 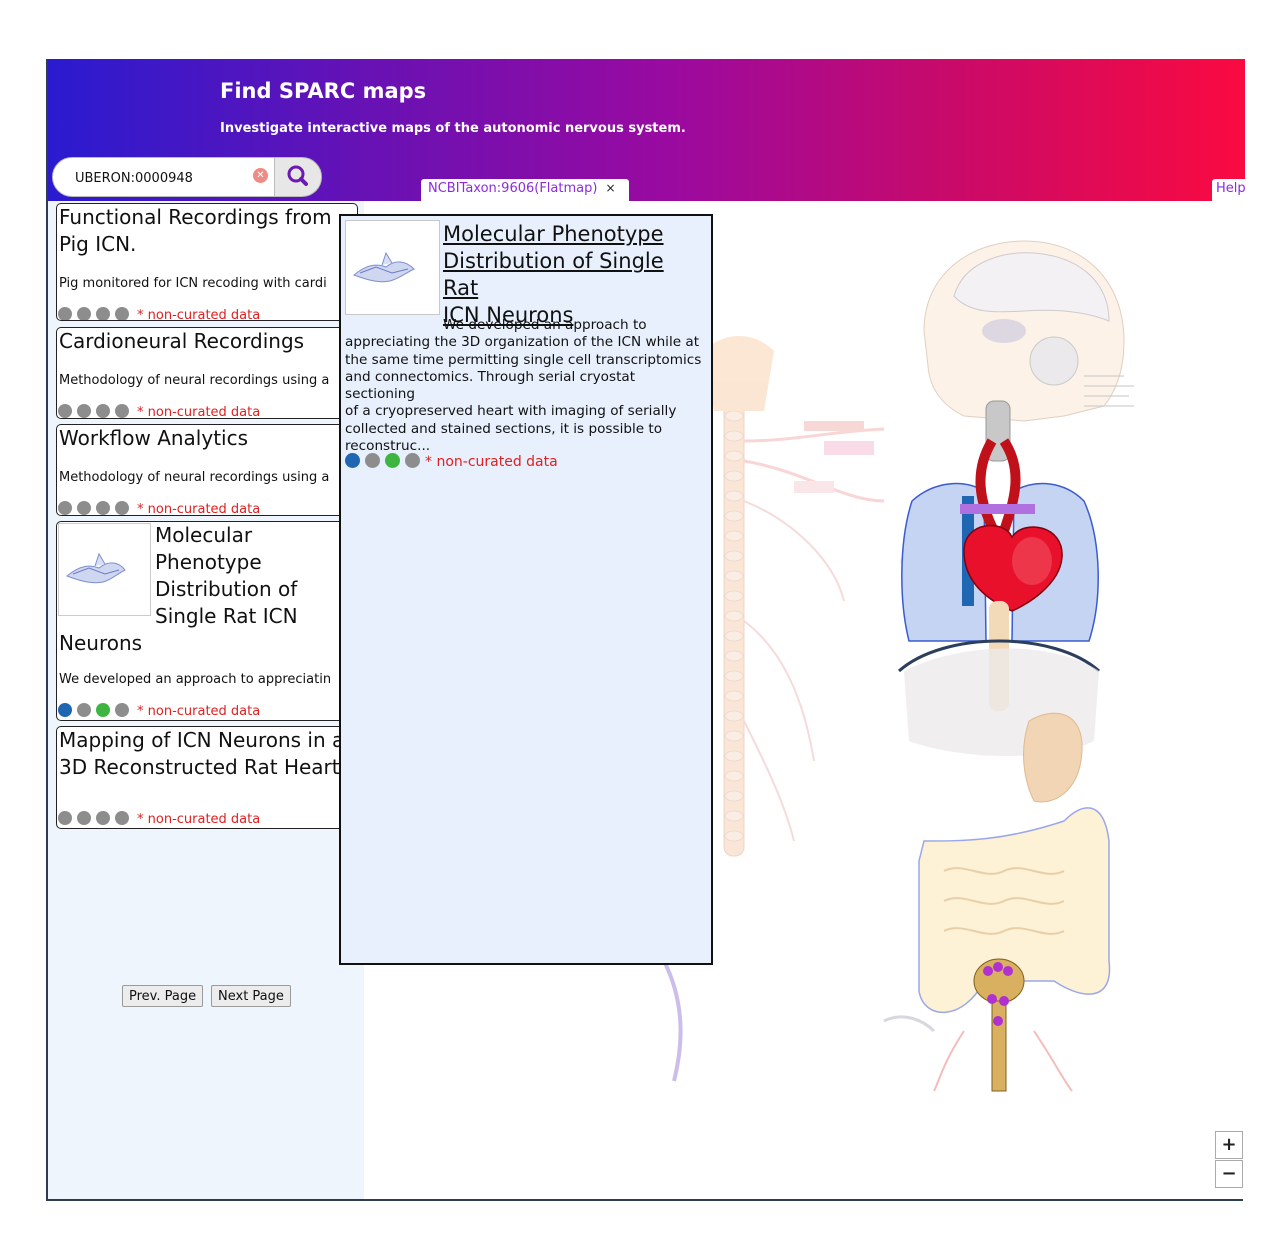 I want to click on card-title-line: Single Rat ICN, so click(x=226, y=616).